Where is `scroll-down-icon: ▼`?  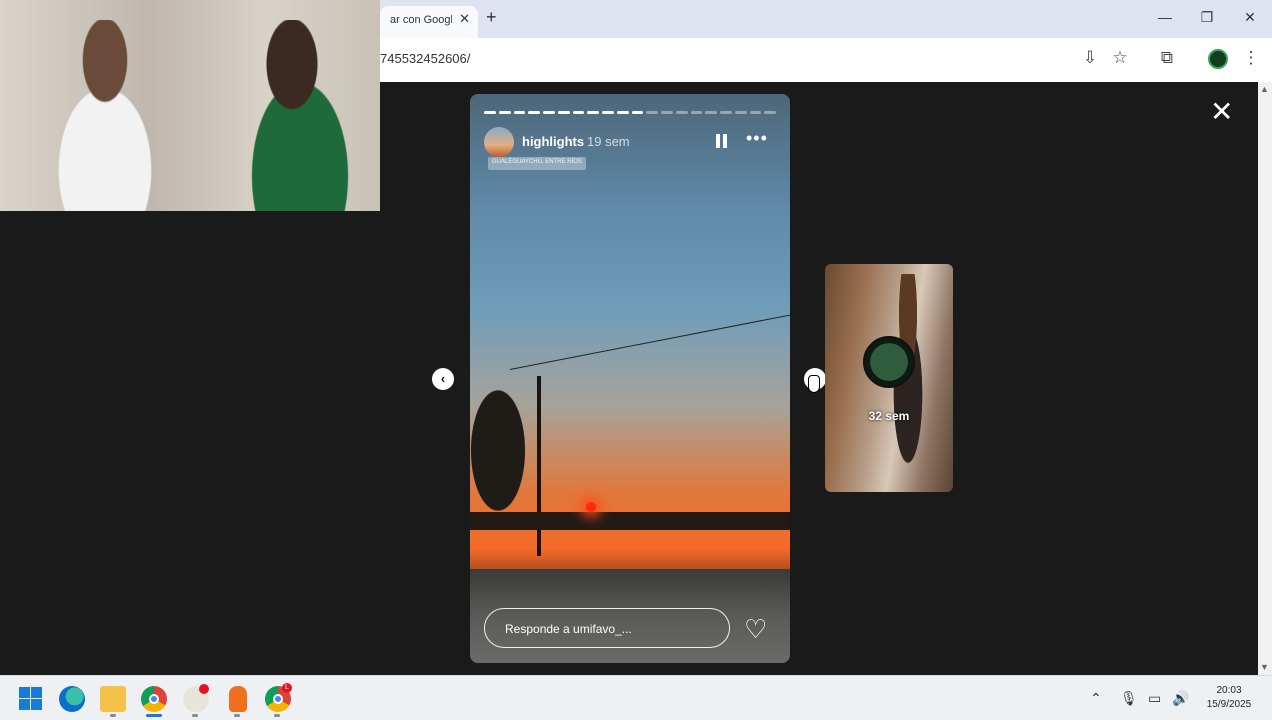
scroll-down-icon: ▼ is located at coordinates (1264, 667).